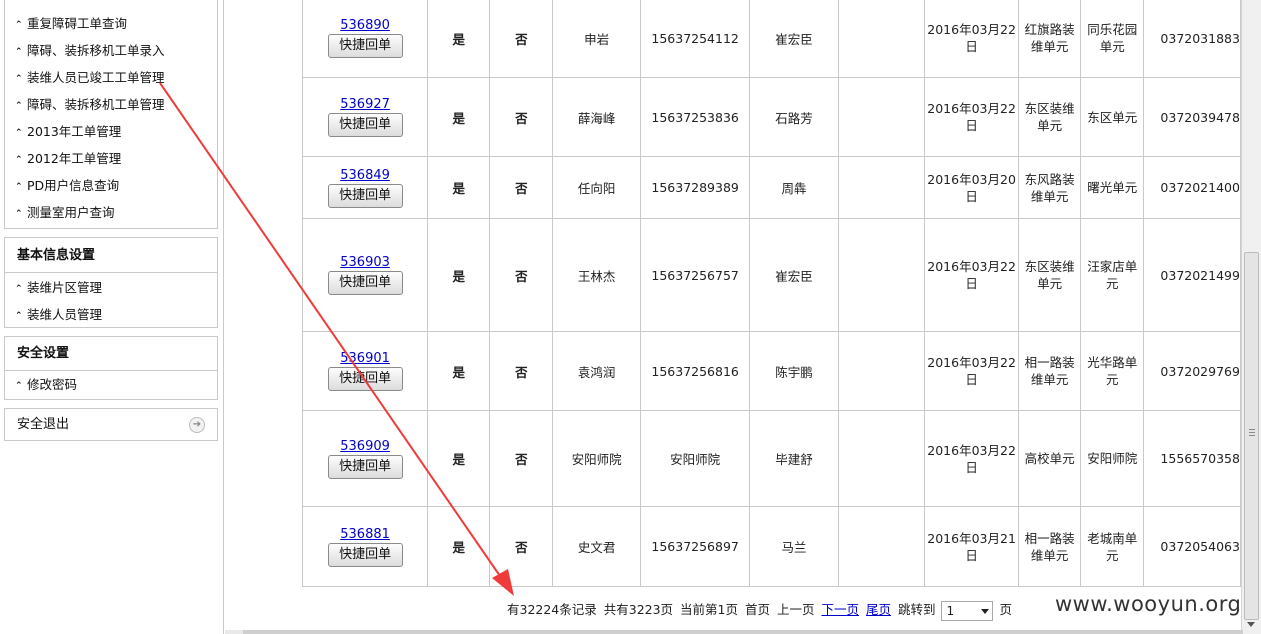 The image size is (1261, 634). I want to click on cell-phone: 15637253836, so click(695, 117).